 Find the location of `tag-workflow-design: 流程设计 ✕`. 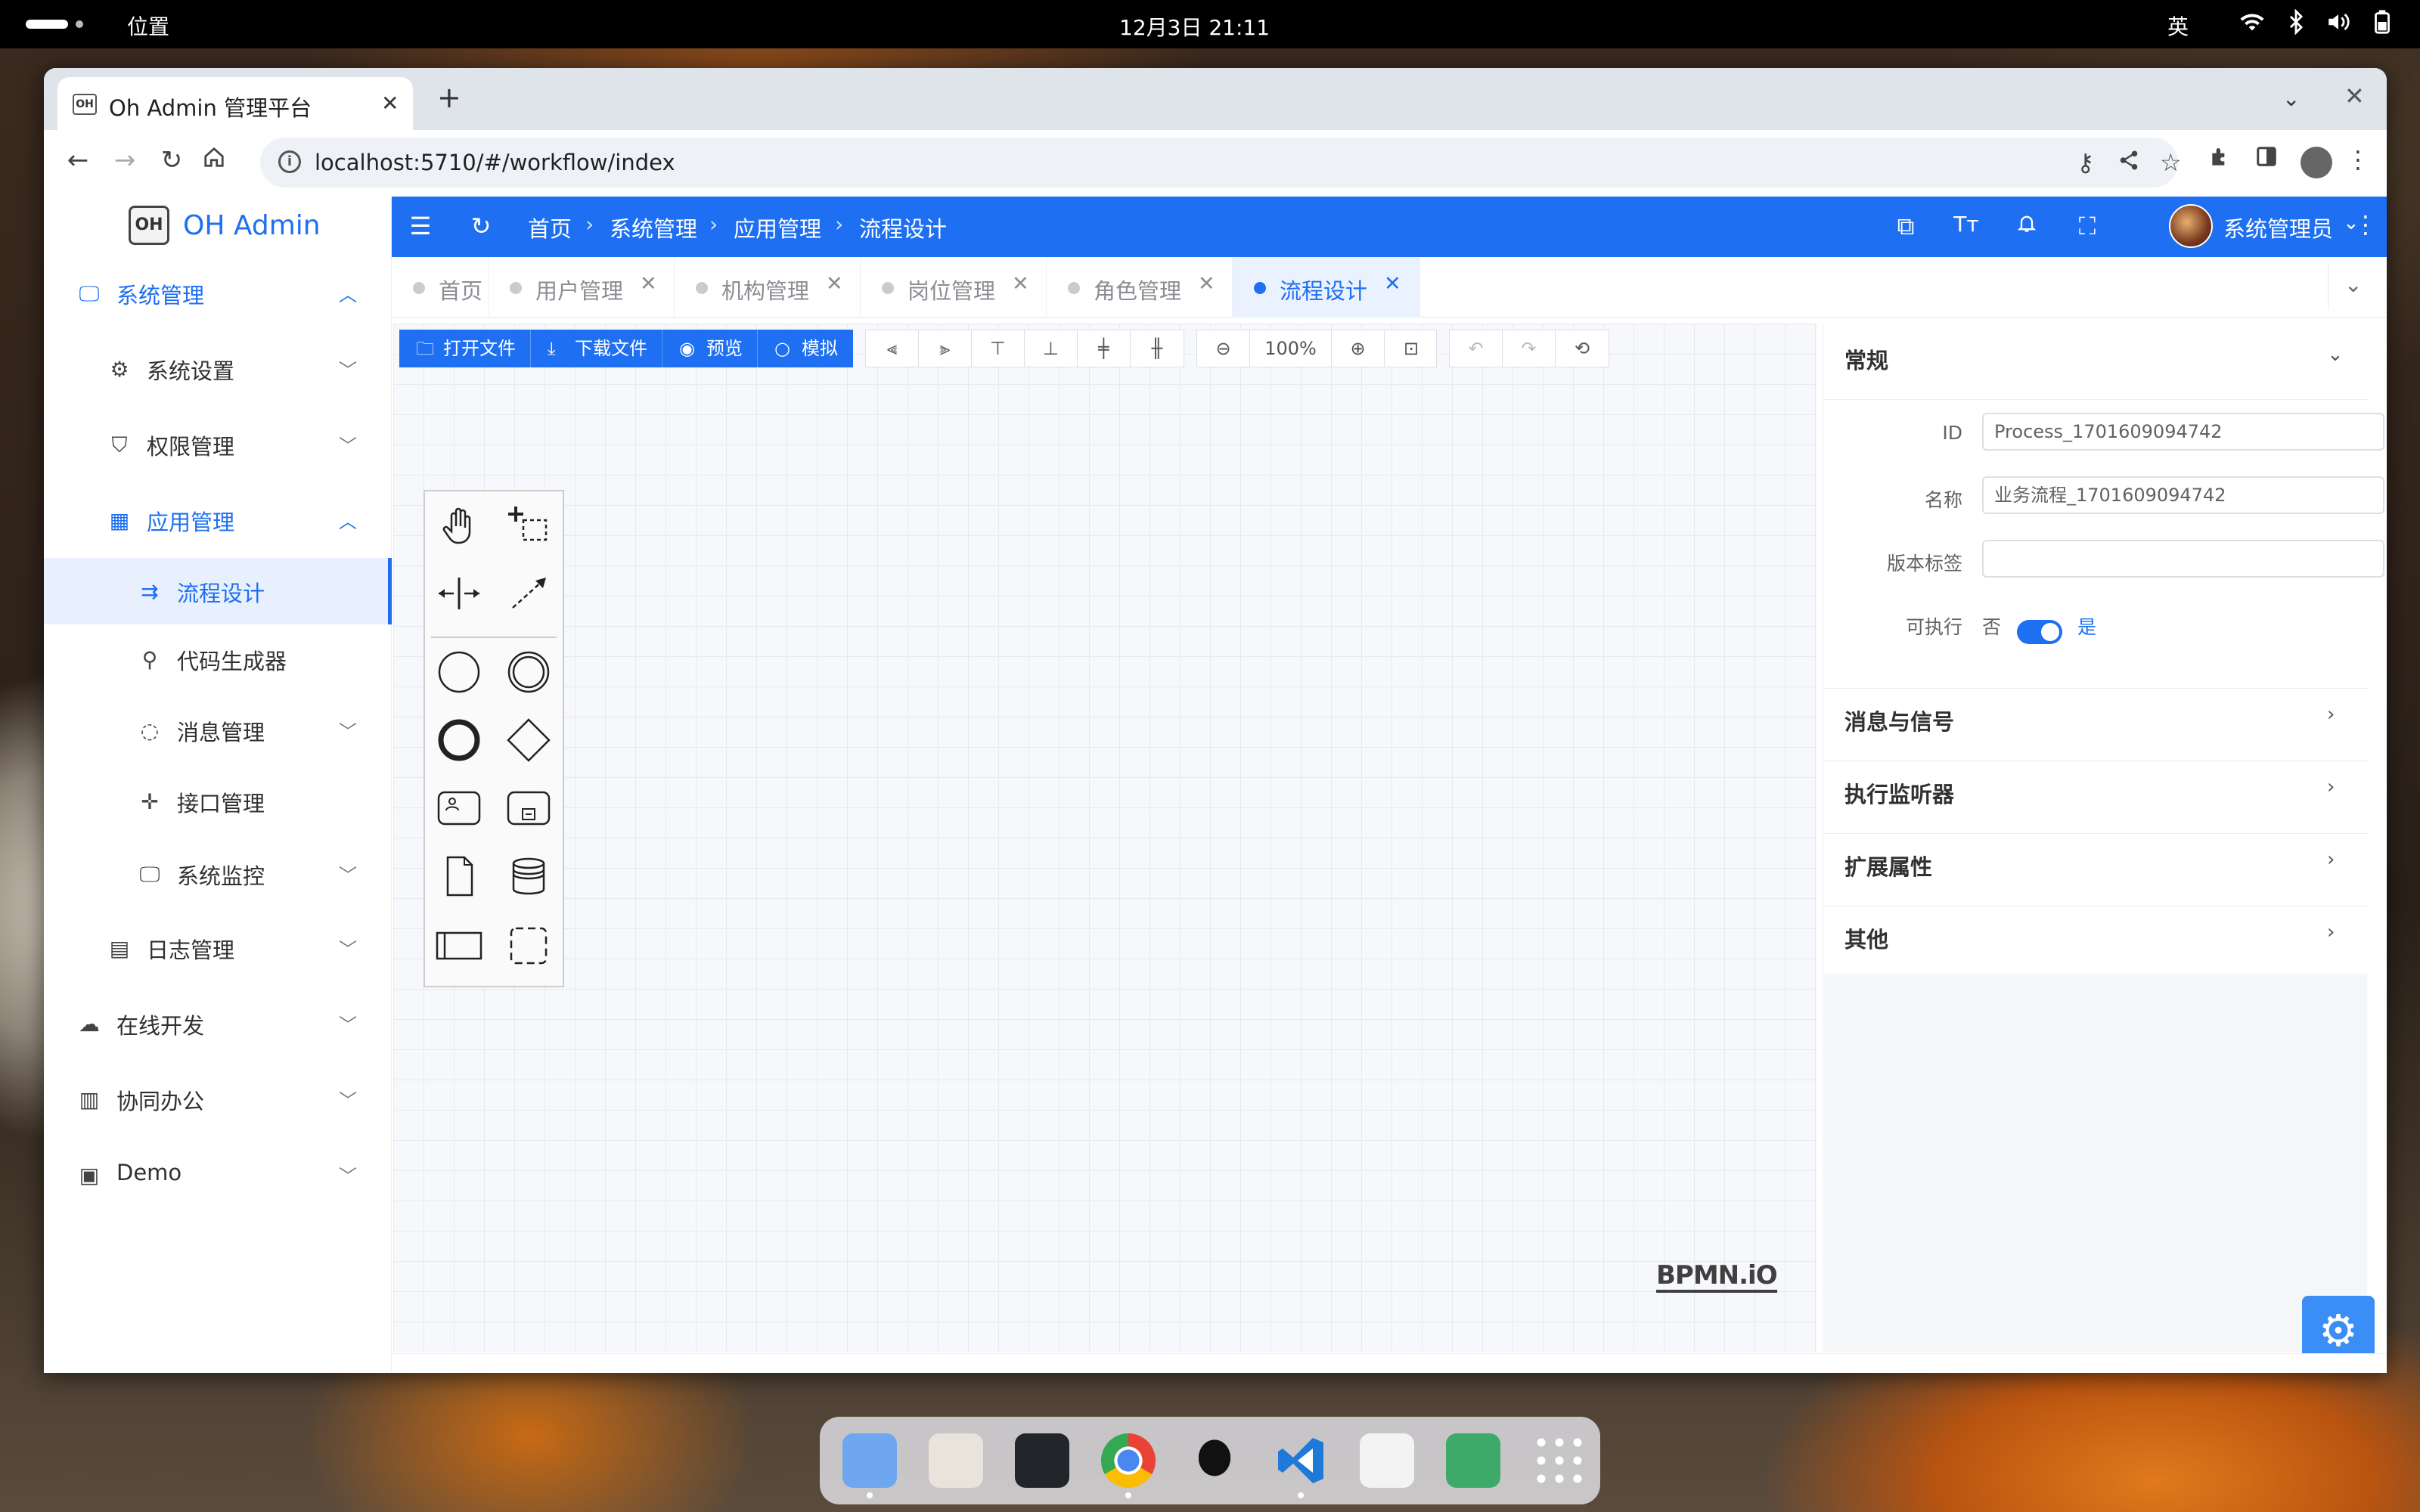

tag-workflow-design: 流程设计 ✕ is located at coordinates (1326, 287).